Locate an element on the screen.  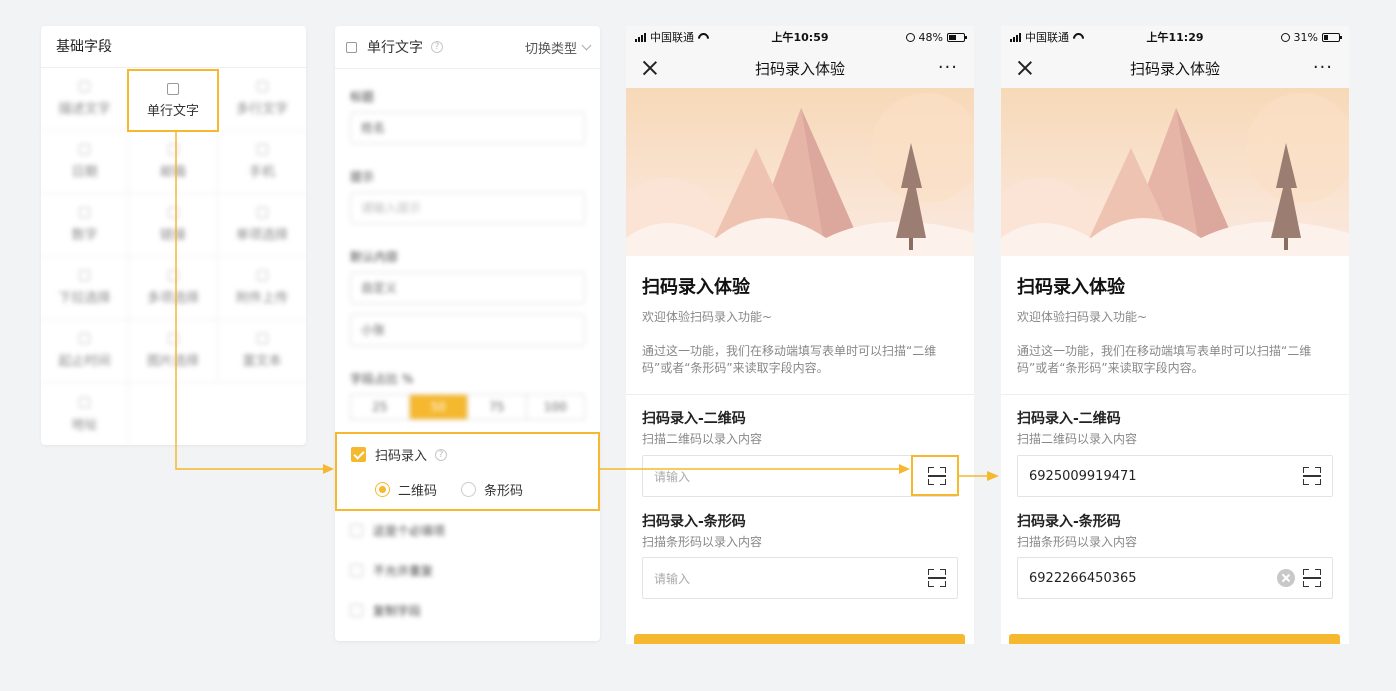
field-item-dropdown: 下拉选择 is located at coordinates (85, 288).